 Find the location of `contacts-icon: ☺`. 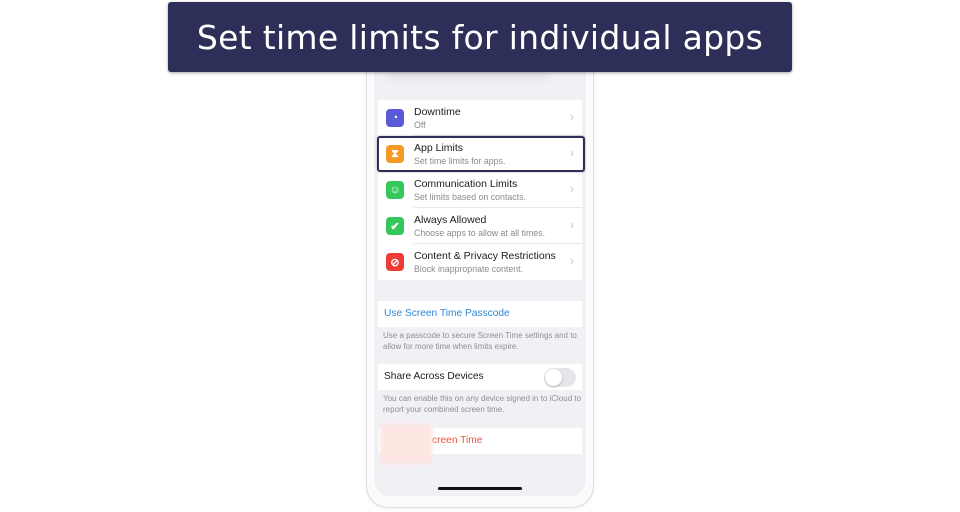

contacts-icon: ☺ is located at coordinates (395, 190).